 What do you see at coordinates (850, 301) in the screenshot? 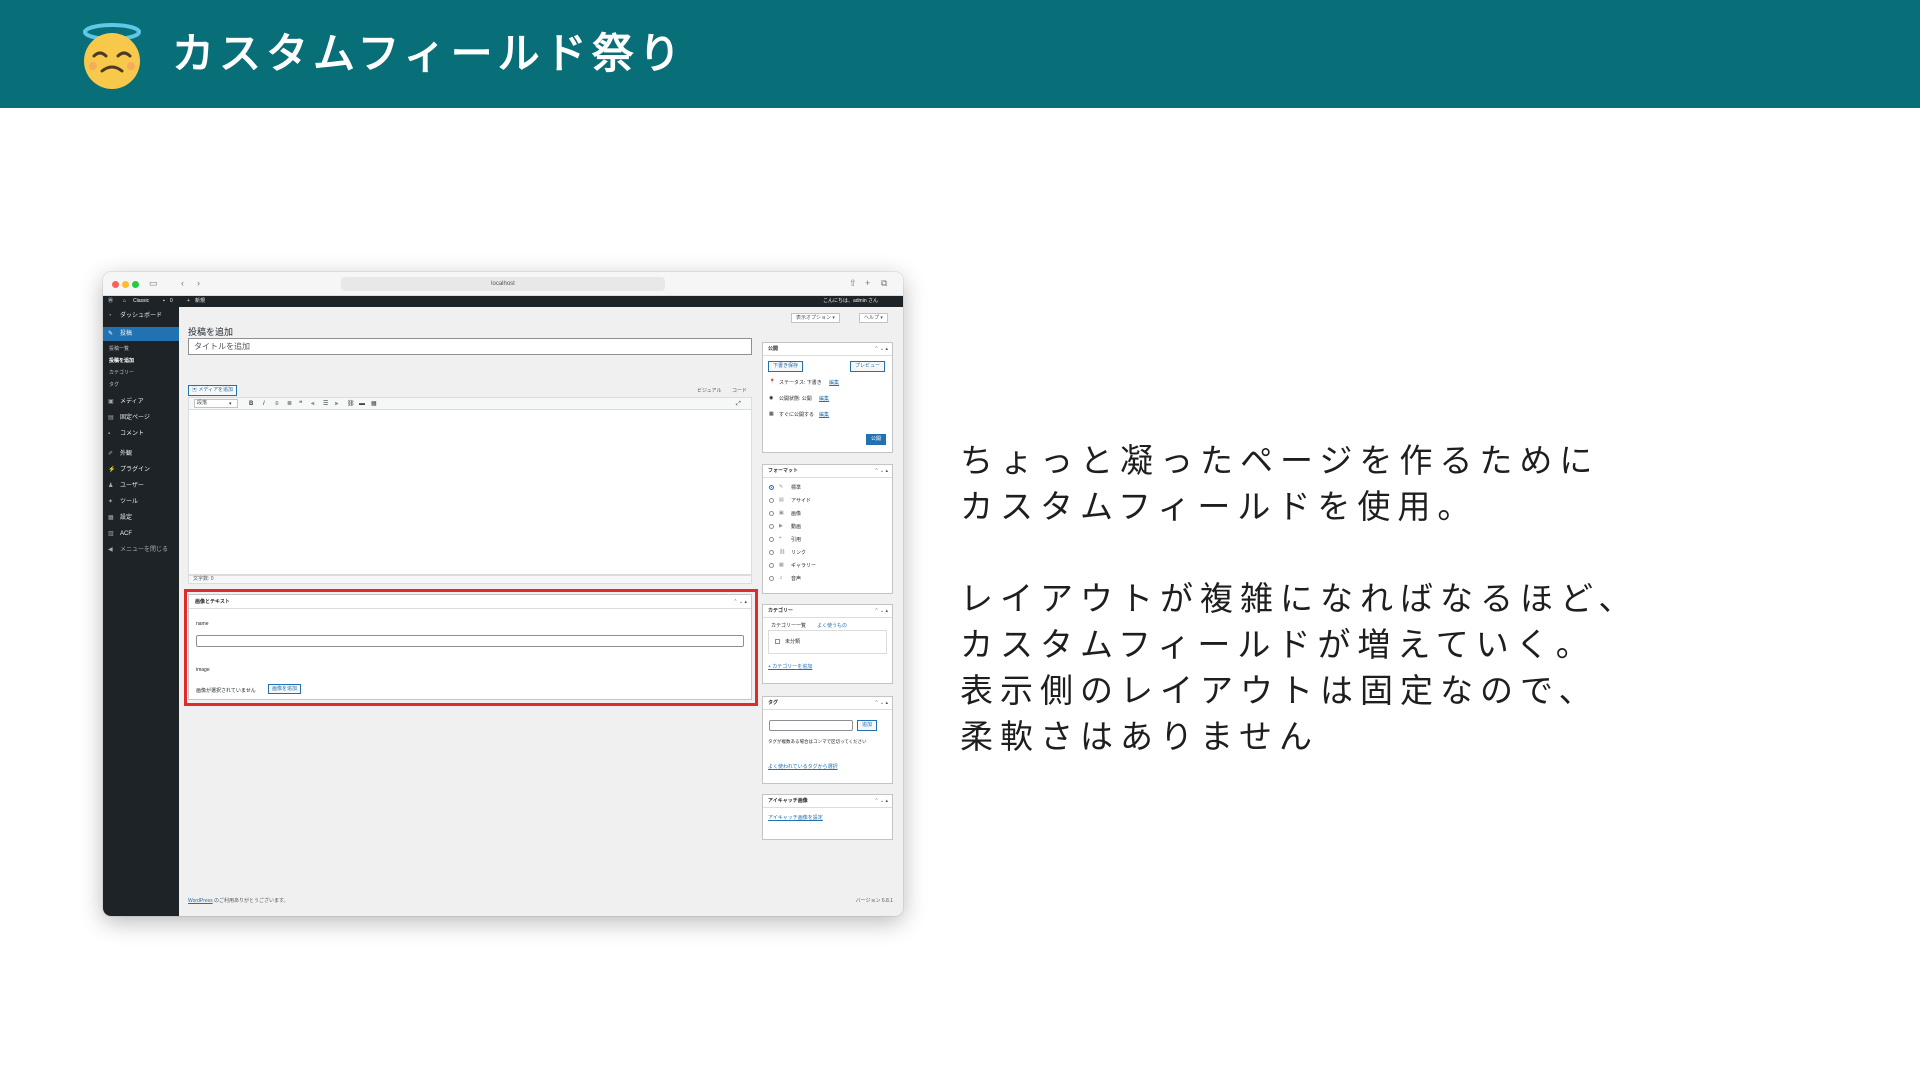
I see `admin-bar-greeting: こんにちは、admin さん` at bounding box center [850, 301].